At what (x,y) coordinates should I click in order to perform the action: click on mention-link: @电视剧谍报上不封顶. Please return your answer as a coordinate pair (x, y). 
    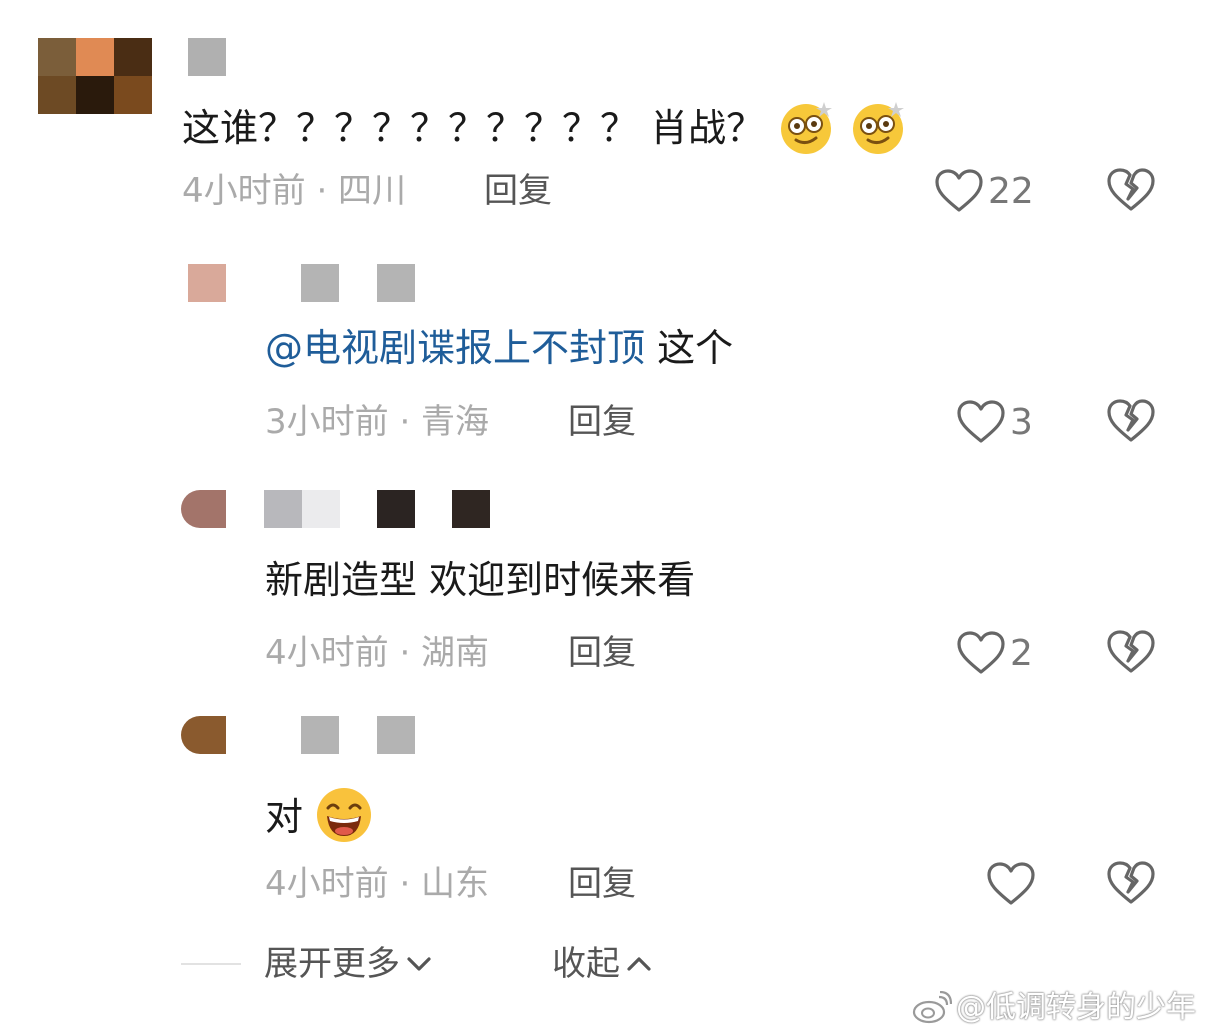
    Looking at the image, I should click on (455, 348).